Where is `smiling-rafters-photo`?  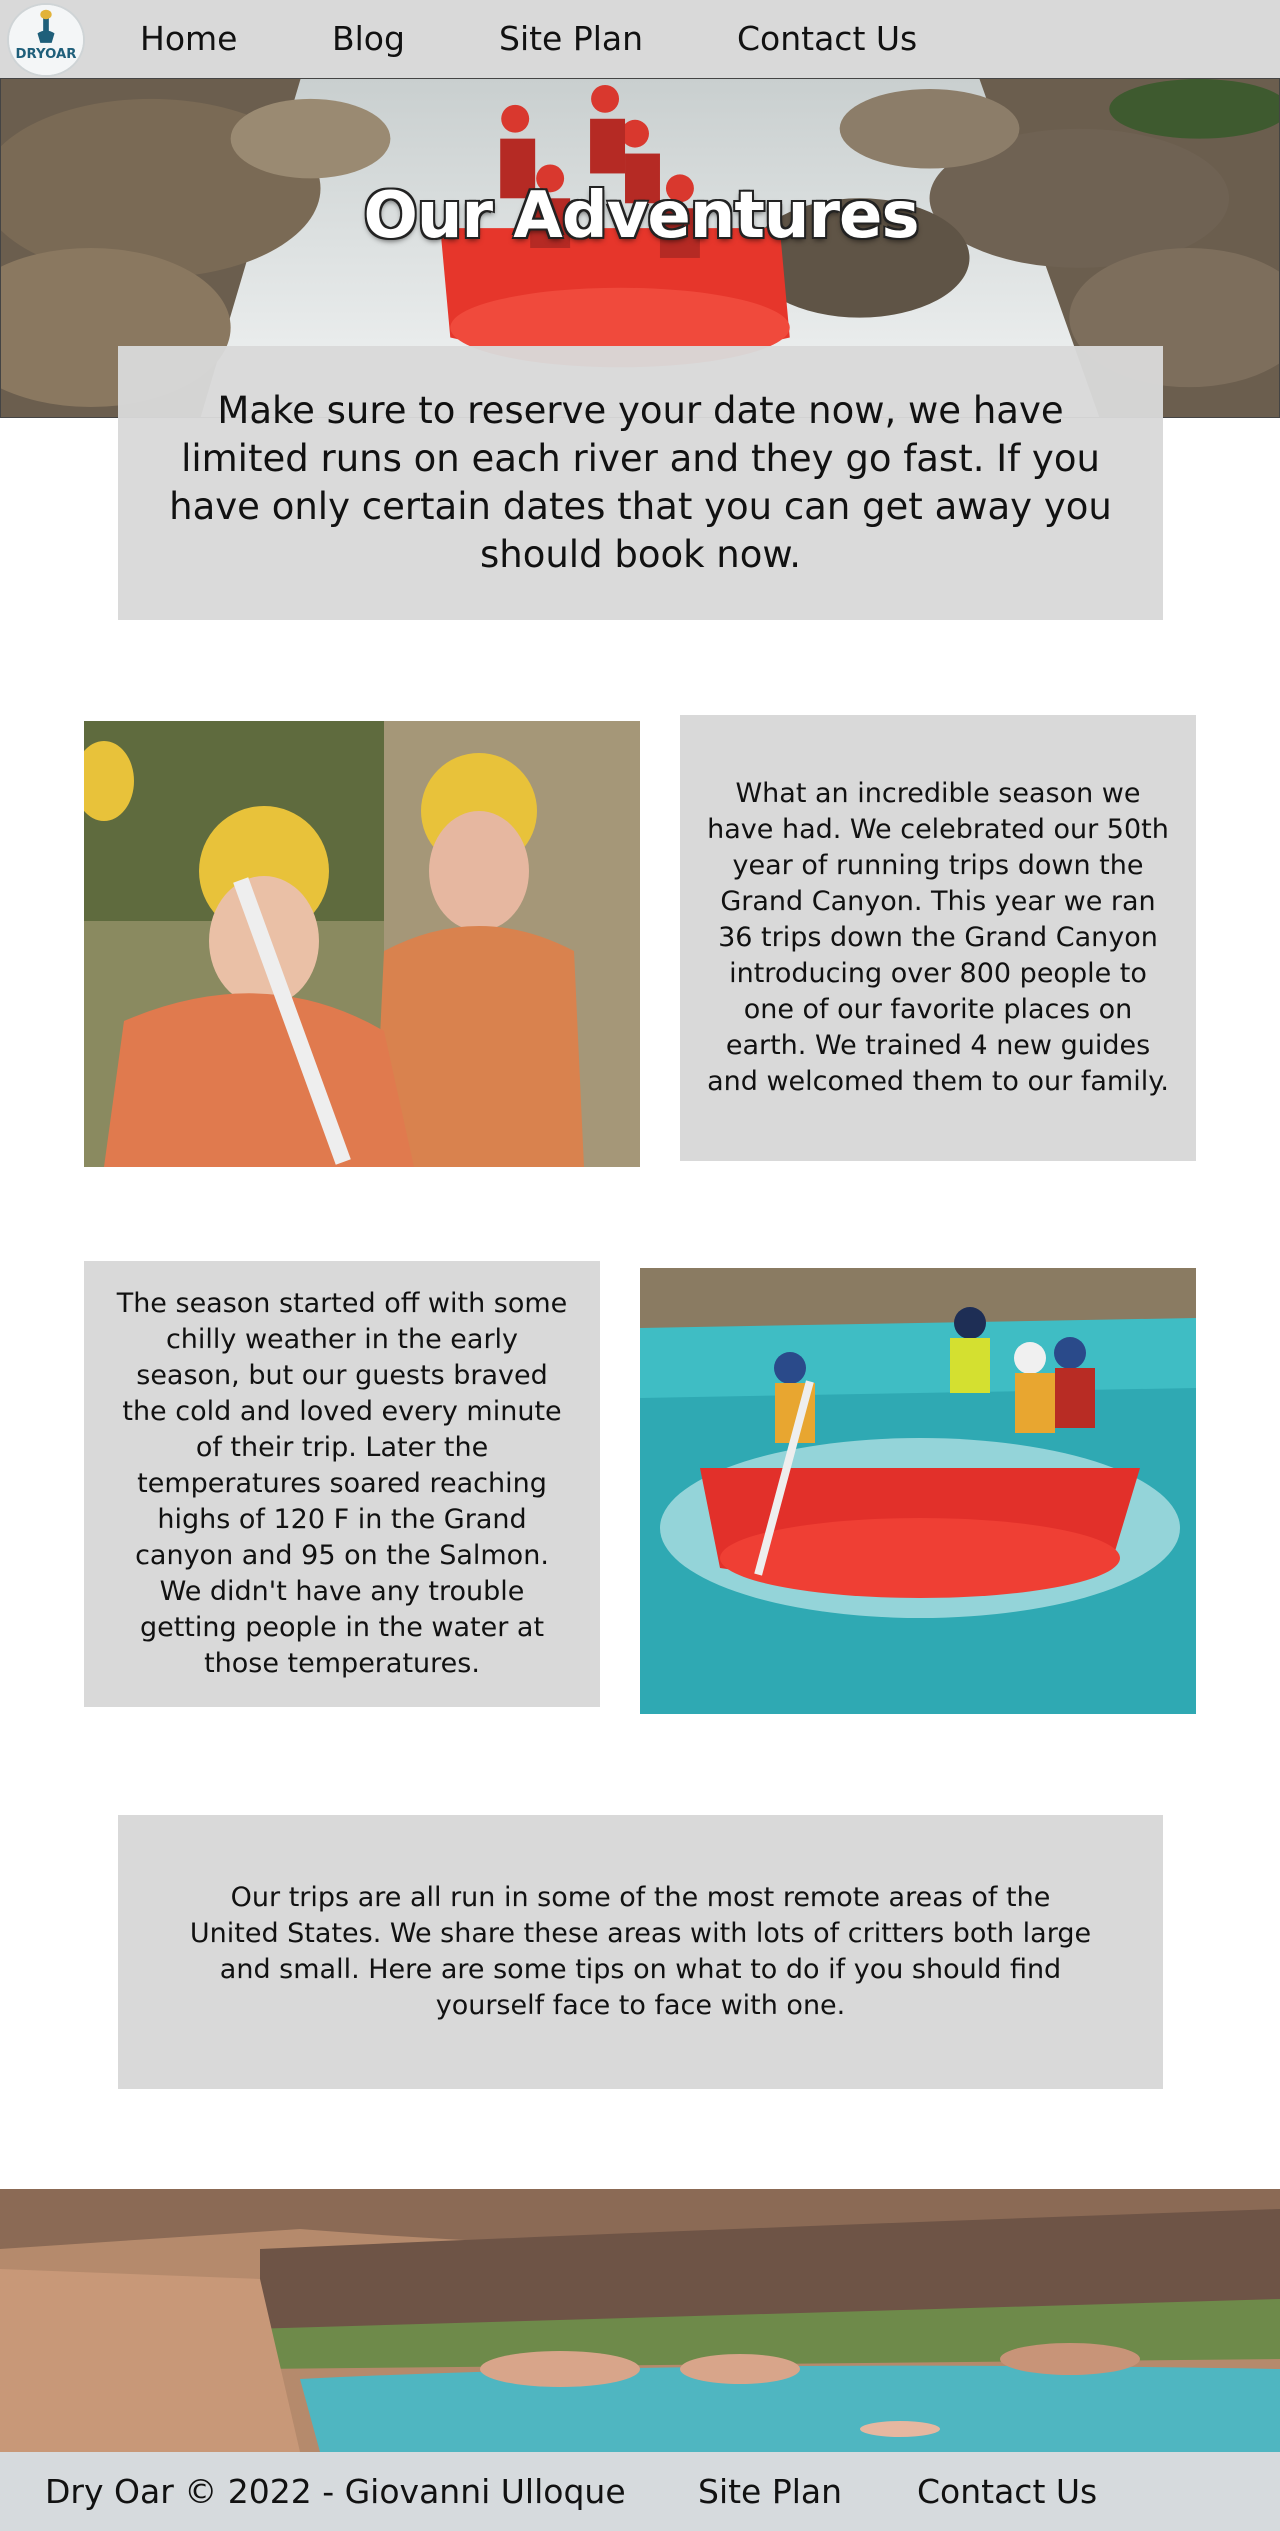 smiling-rafters-photo is located at coordinates (362, 944).